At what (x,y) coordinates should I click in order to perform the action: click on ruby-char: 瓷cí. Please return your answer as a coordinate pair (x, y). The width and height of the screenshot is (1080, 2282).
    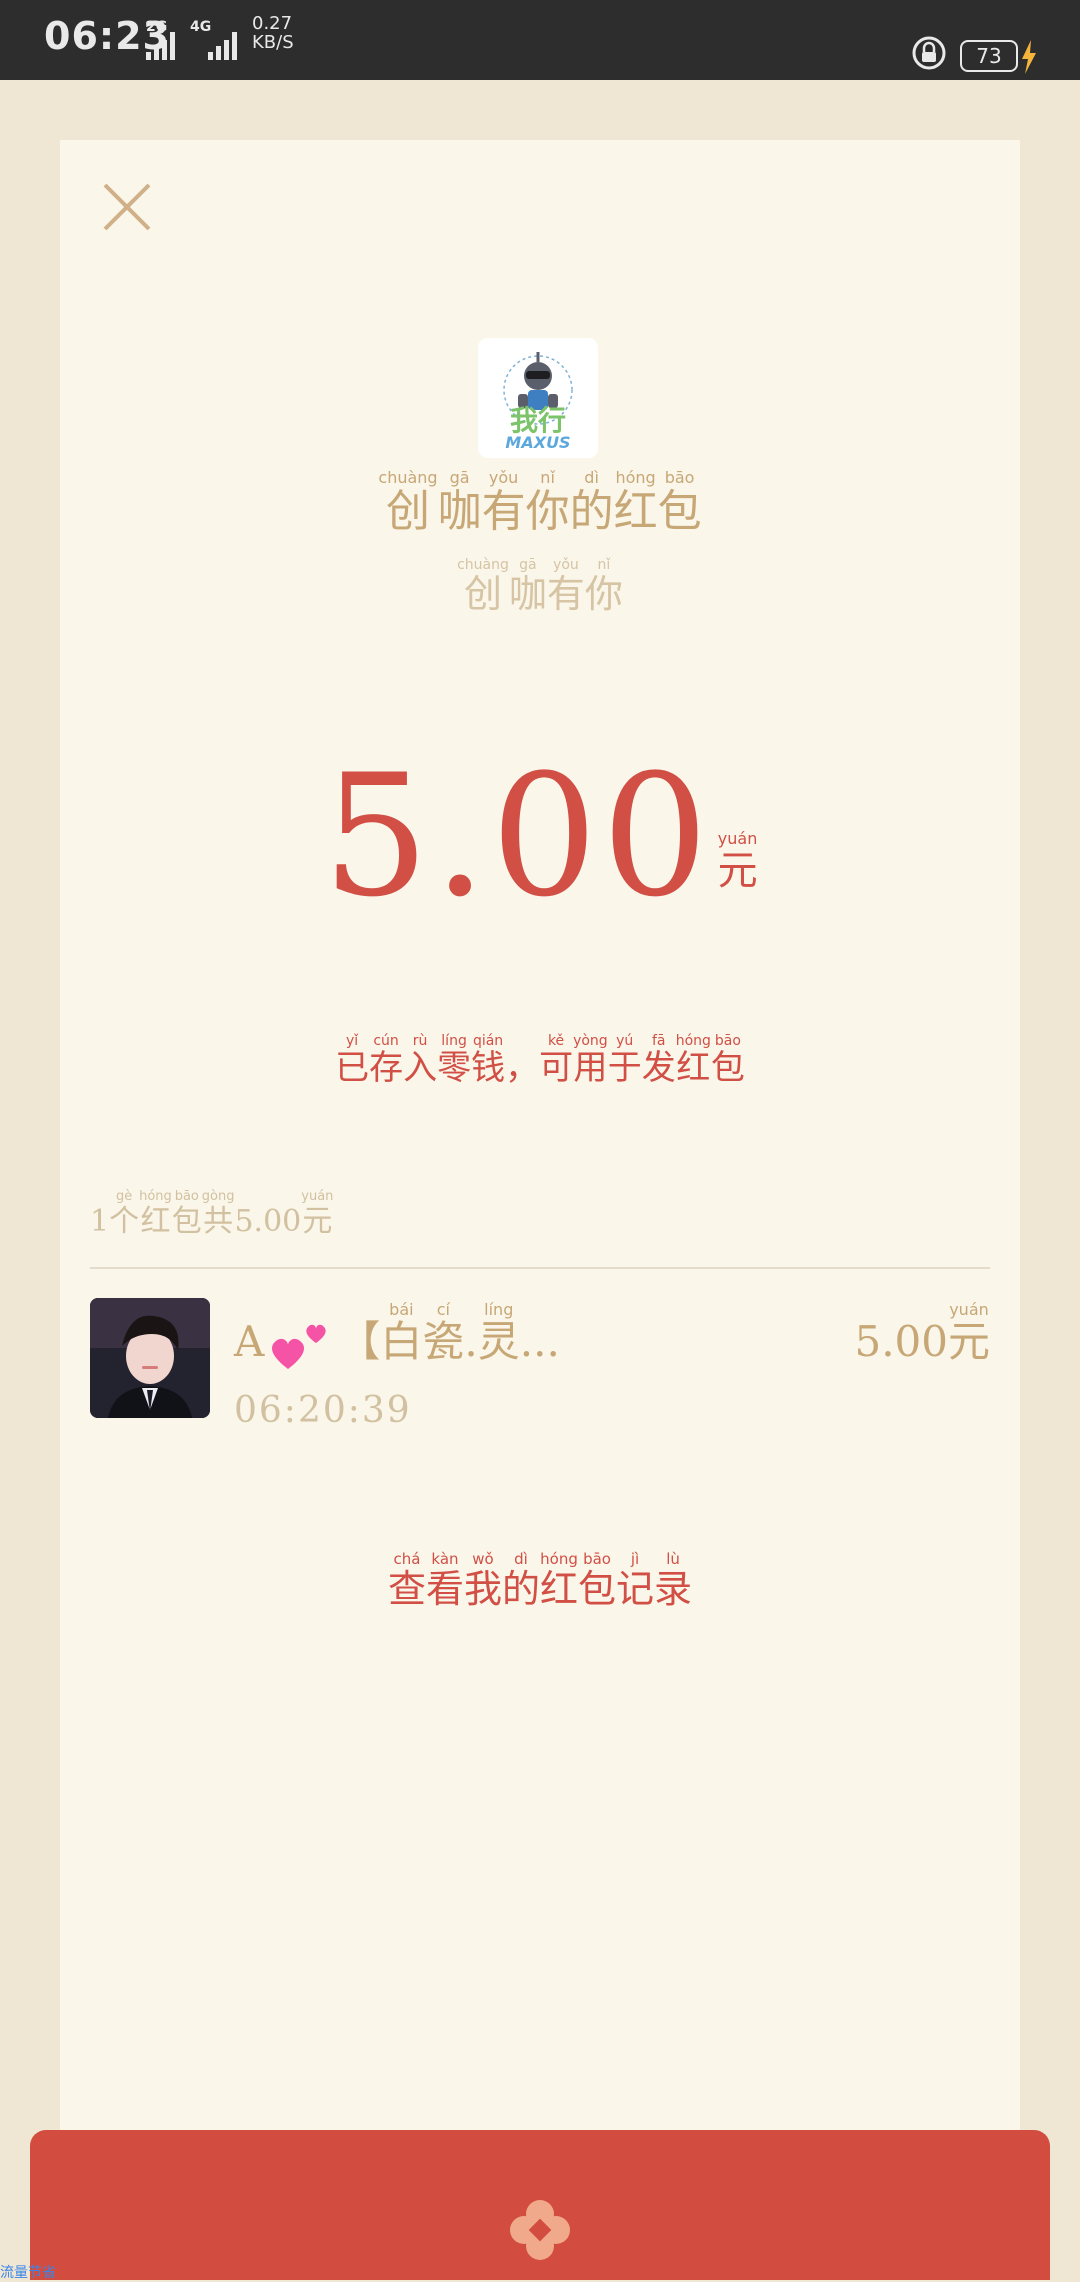
    Looking at the image, I should click on (443, 1333).